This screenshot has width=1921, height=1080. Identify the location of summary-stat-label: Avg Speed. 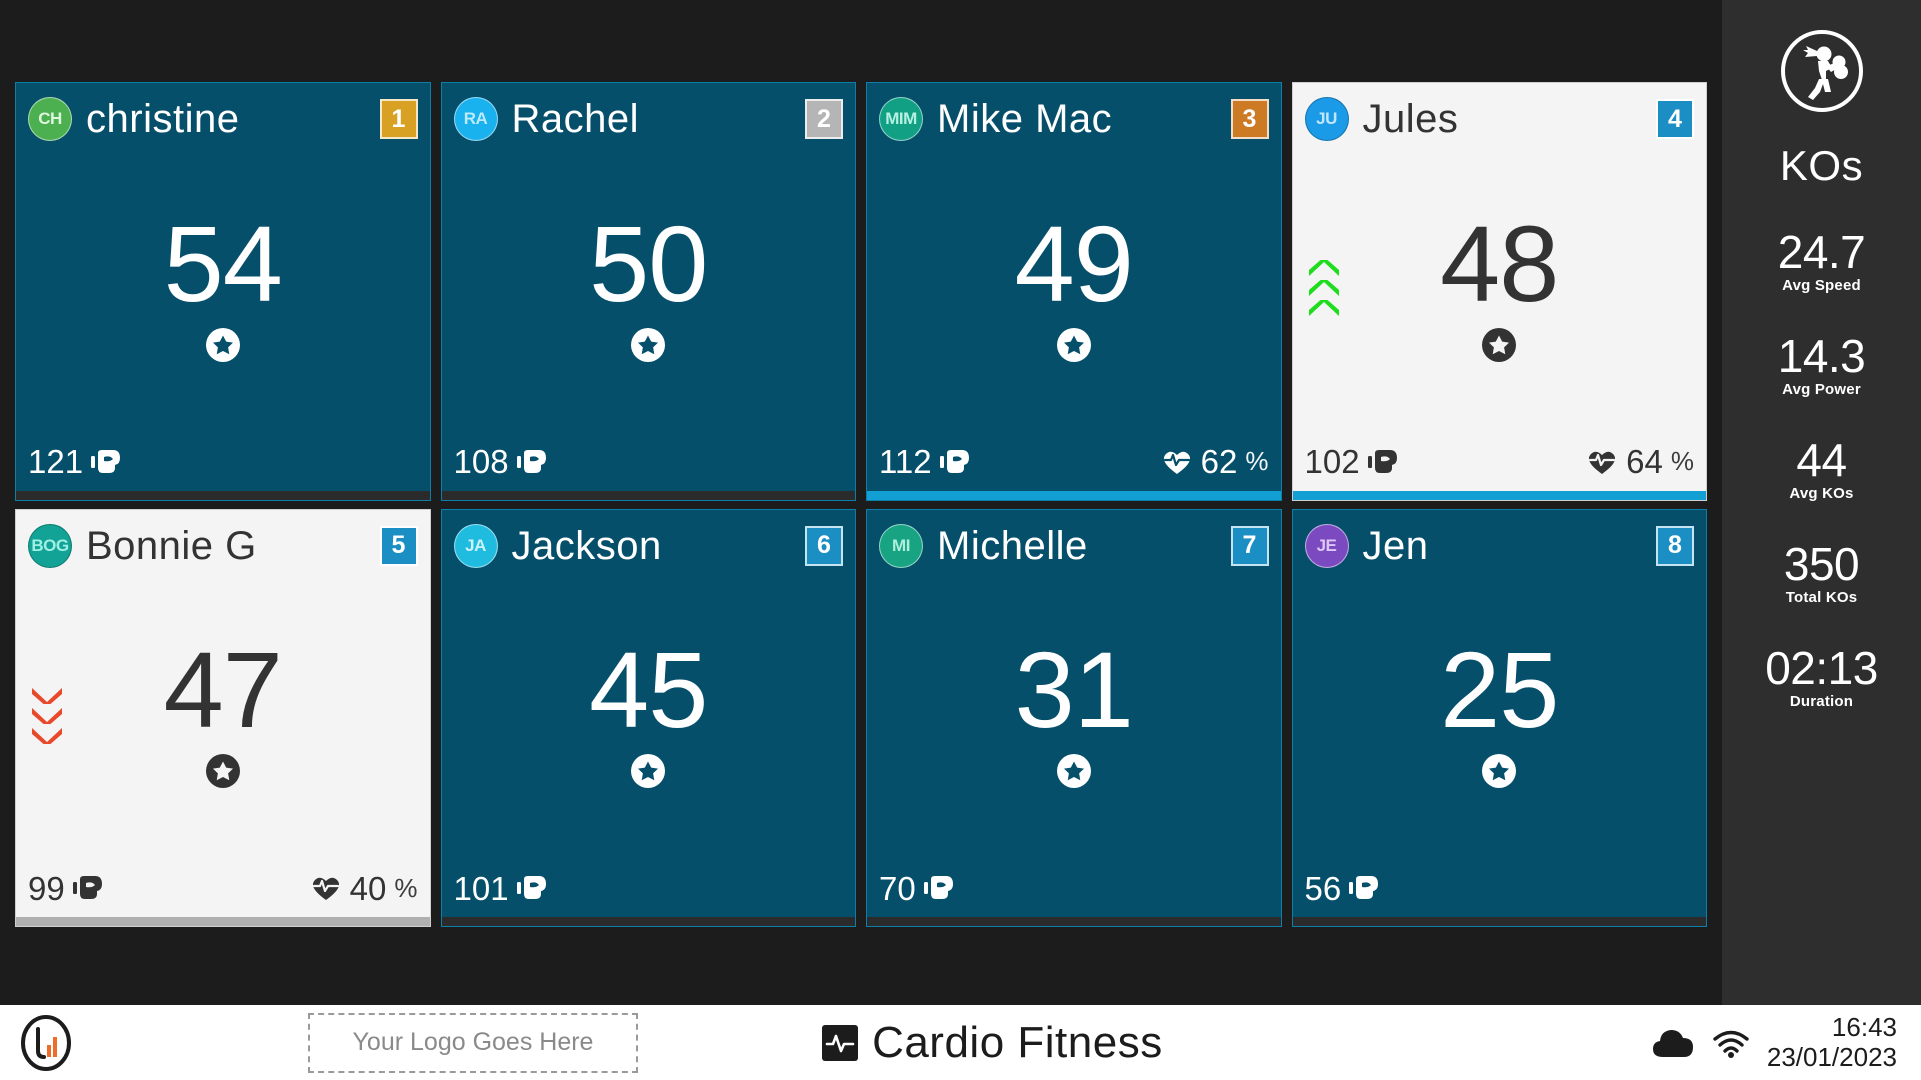
(1821, 285).